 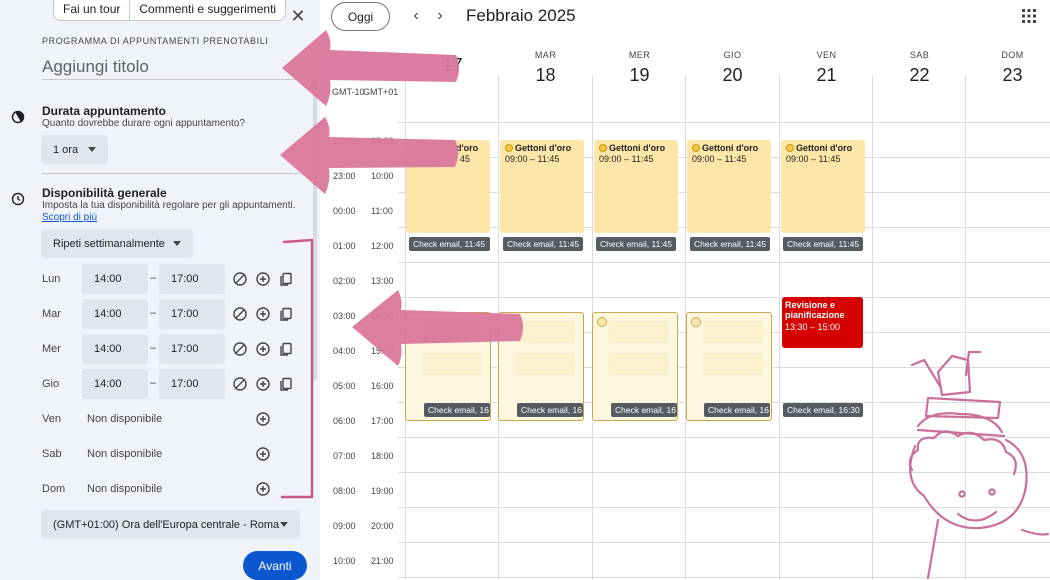 What do you see at coordinates (521, 15) in the screenshot?
I see `current-month: Febbraio 2025` at bounding box center [521, 15].